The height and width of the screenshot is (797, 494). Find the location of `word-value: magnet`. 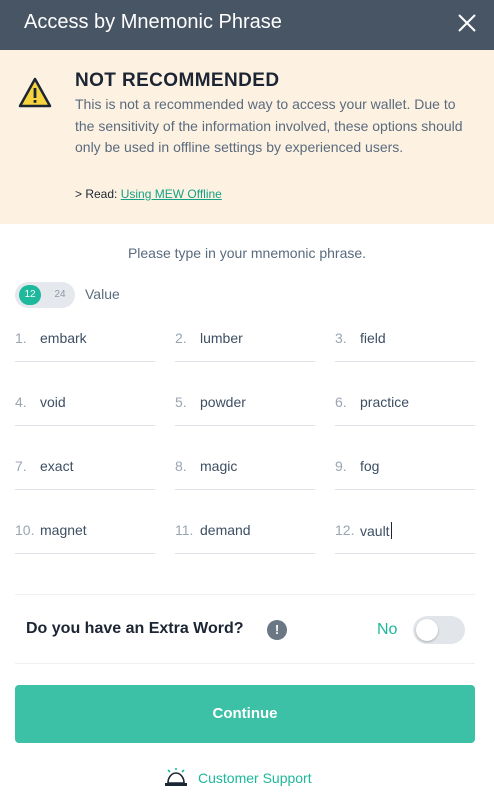

word-value: magnet is located at coordinates (63, 530).